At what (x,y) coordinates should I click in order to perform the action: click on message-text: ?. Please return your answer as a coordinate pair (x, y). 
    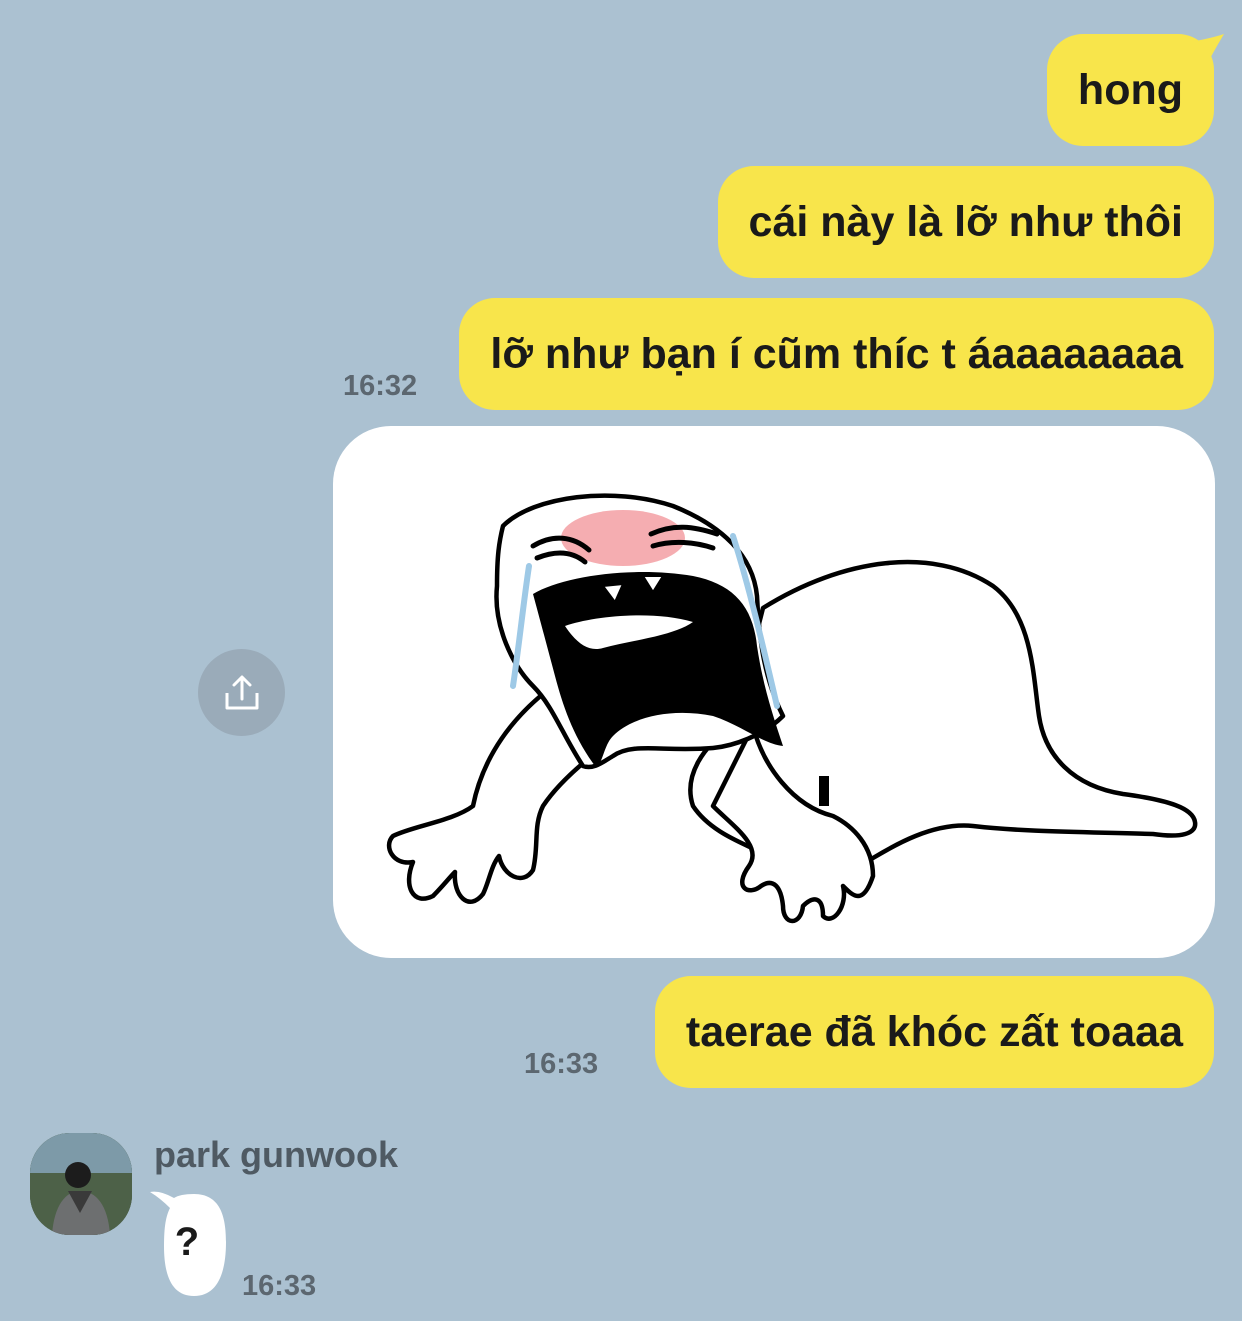
    Looking at the image, I should click on (187, 1241).